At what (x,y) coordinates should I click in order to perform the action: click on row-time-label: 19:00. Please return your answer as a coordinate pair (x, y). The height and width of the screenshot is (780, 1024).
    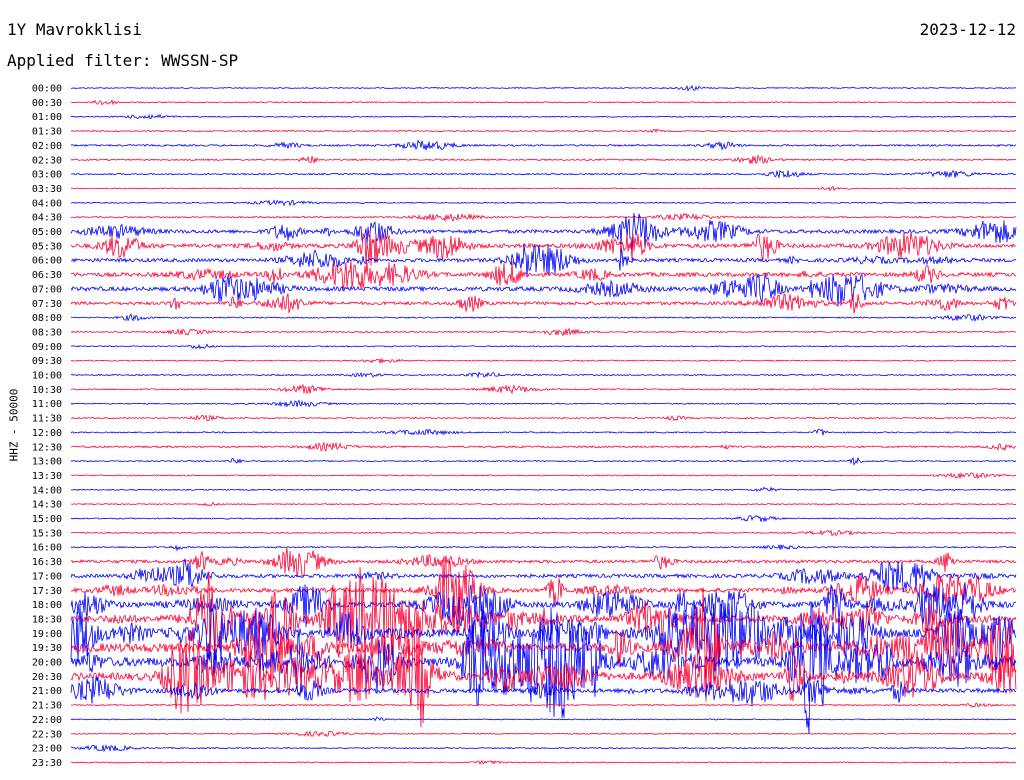
    Looking at the image, I should click on (47, 634).